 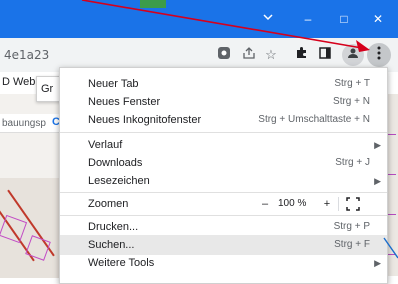 I want to click on fullscreen-icon, so click(x=353, y=204).